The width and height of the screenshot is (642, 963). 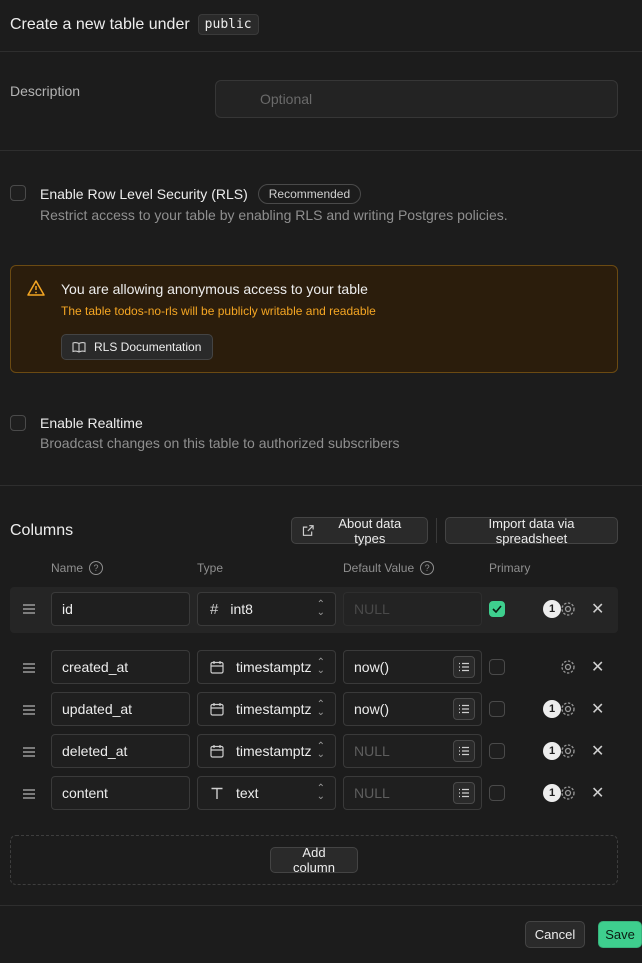 I want to click on page-title: Create a new table under public, so click(x=134, y=24).